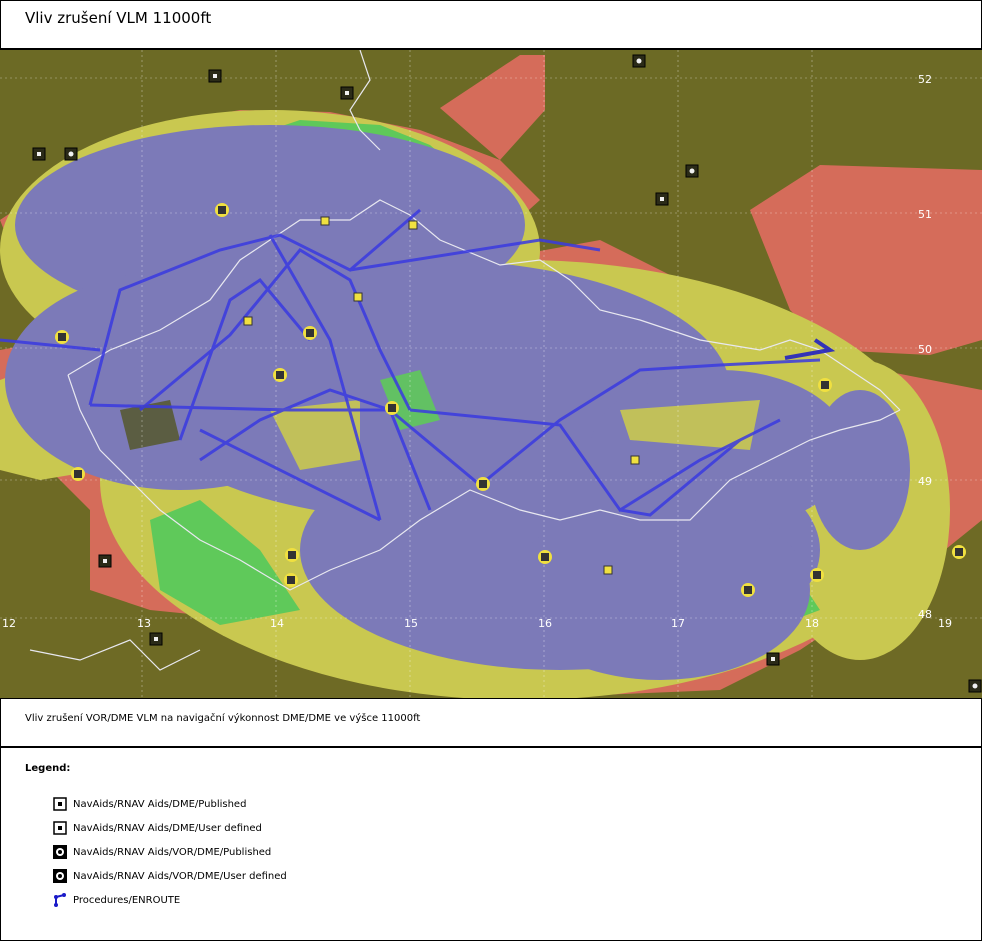 The height and width of the screenshot is (941, 982). I want to click on legend-item-enroute: Procedures/ENROUTE, so click(116, 900).